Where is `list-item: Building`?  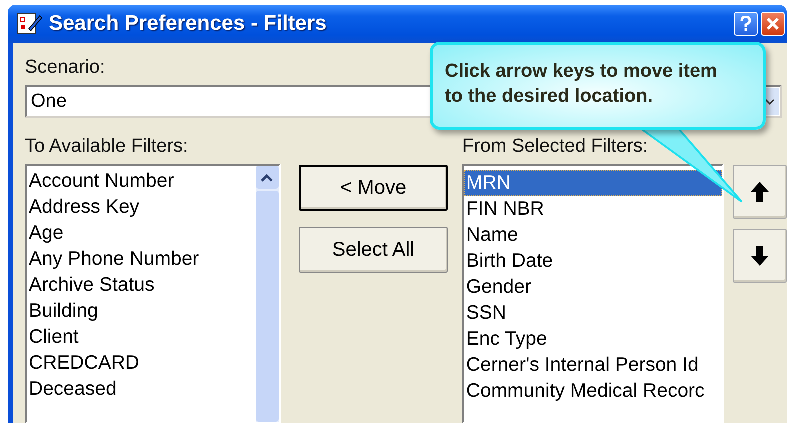 list-item: Building is located at coordinates (141, 311).